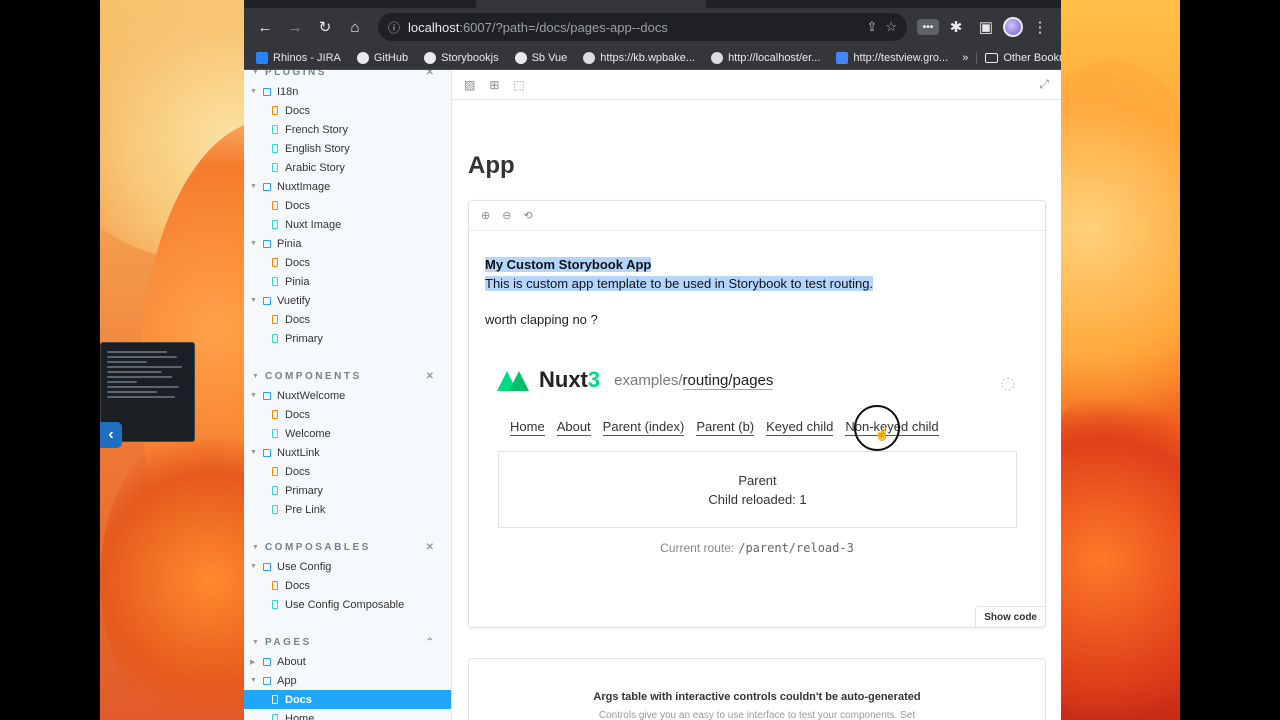 The image size is (1280, 720). I want to click on bookmark-storybookjs: Storybookjs, so click(461, 57).